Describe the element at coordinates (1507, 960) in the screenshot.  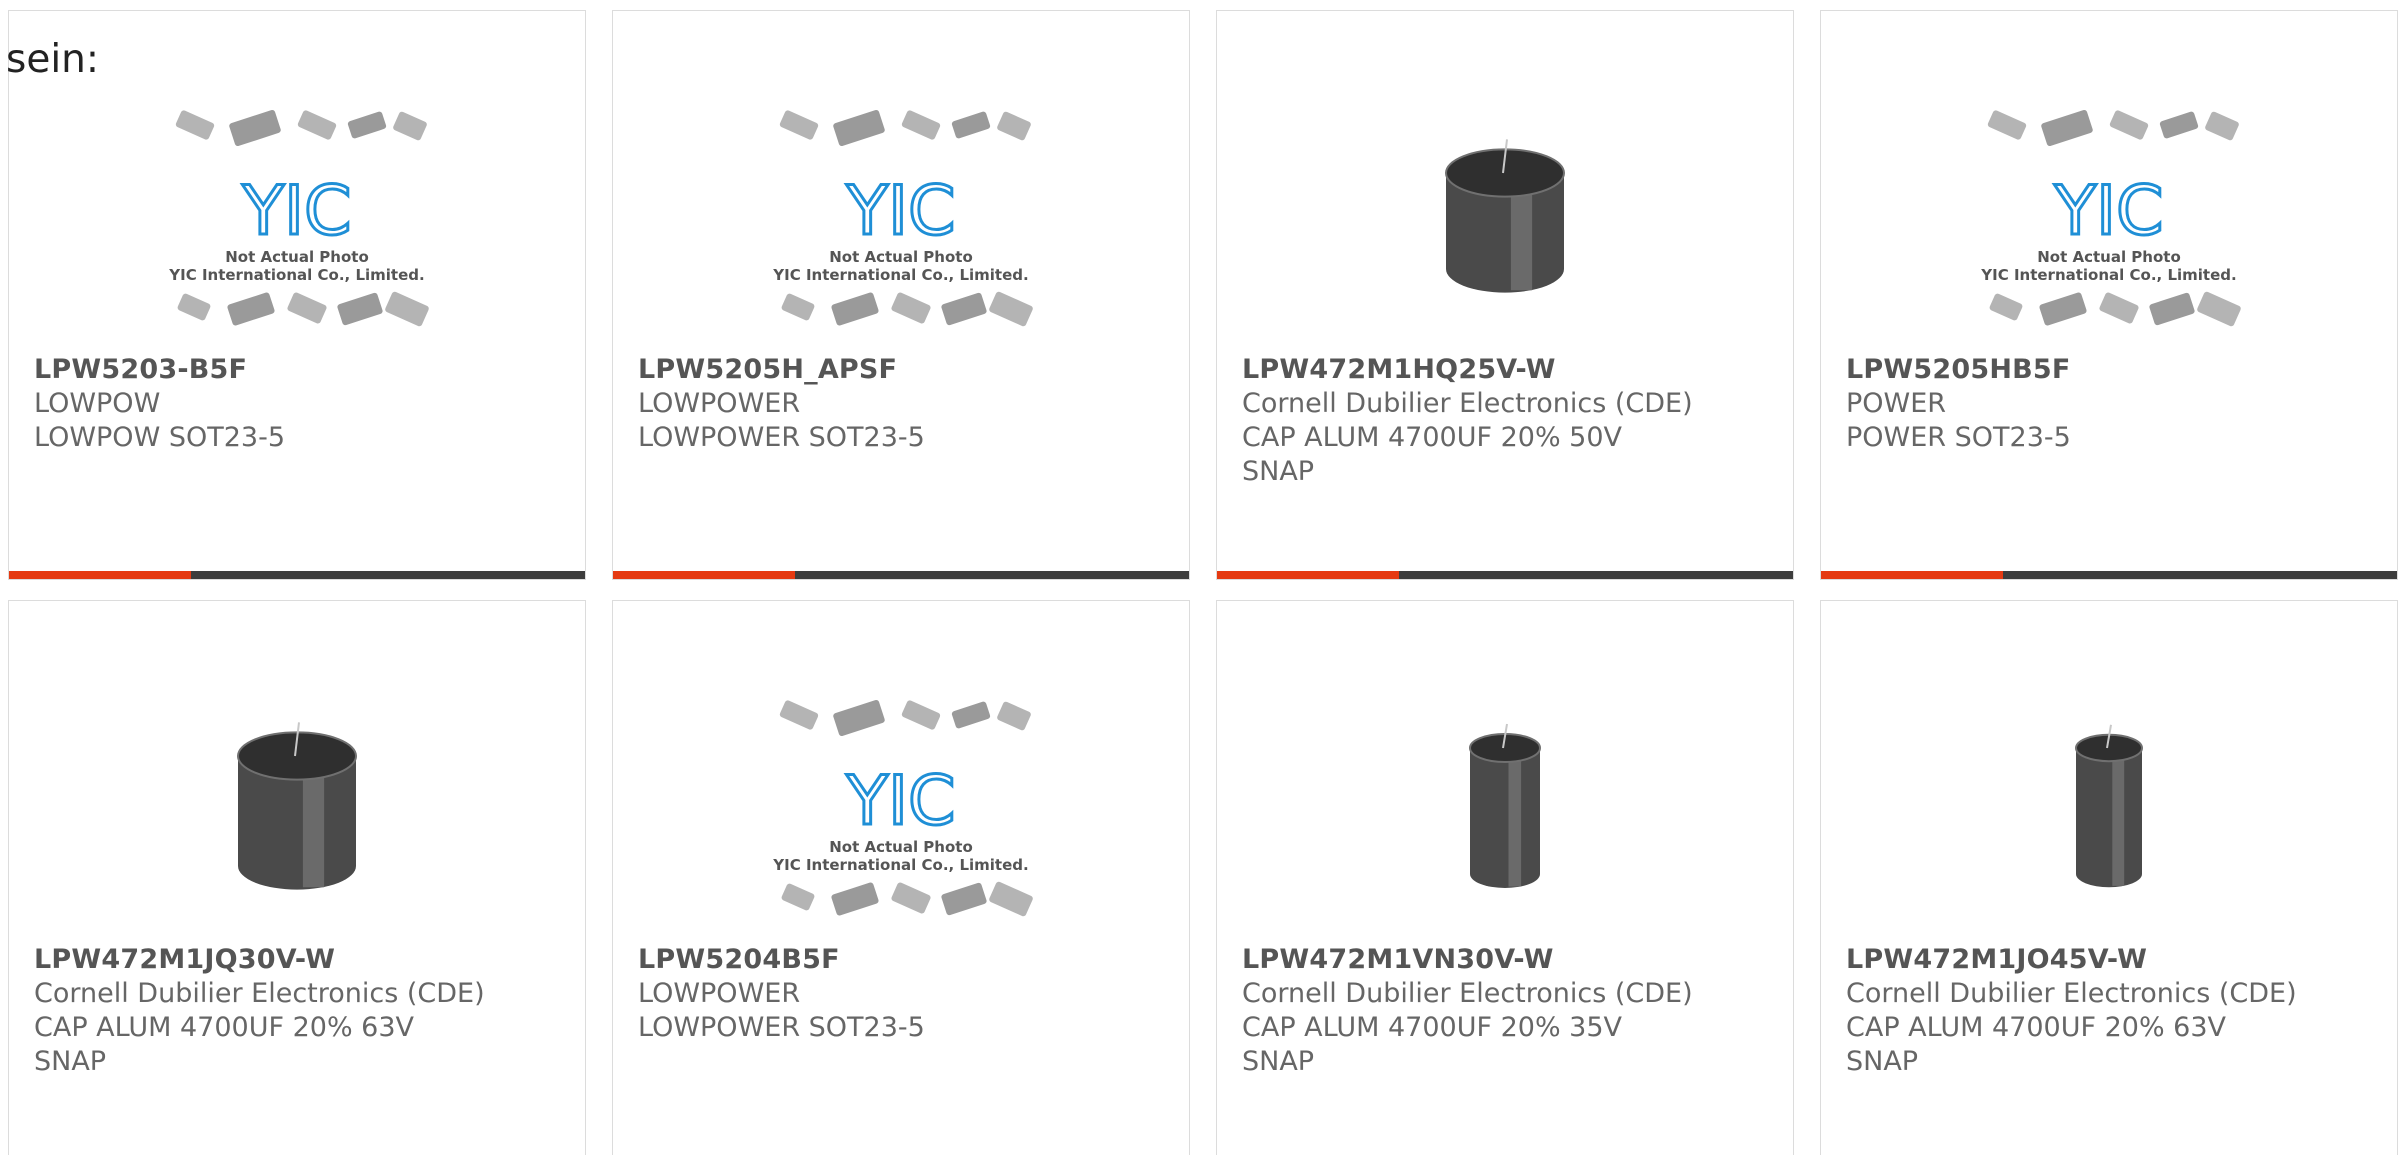
I see `part-number-link: LPW472M1VN30V-W` at that location.